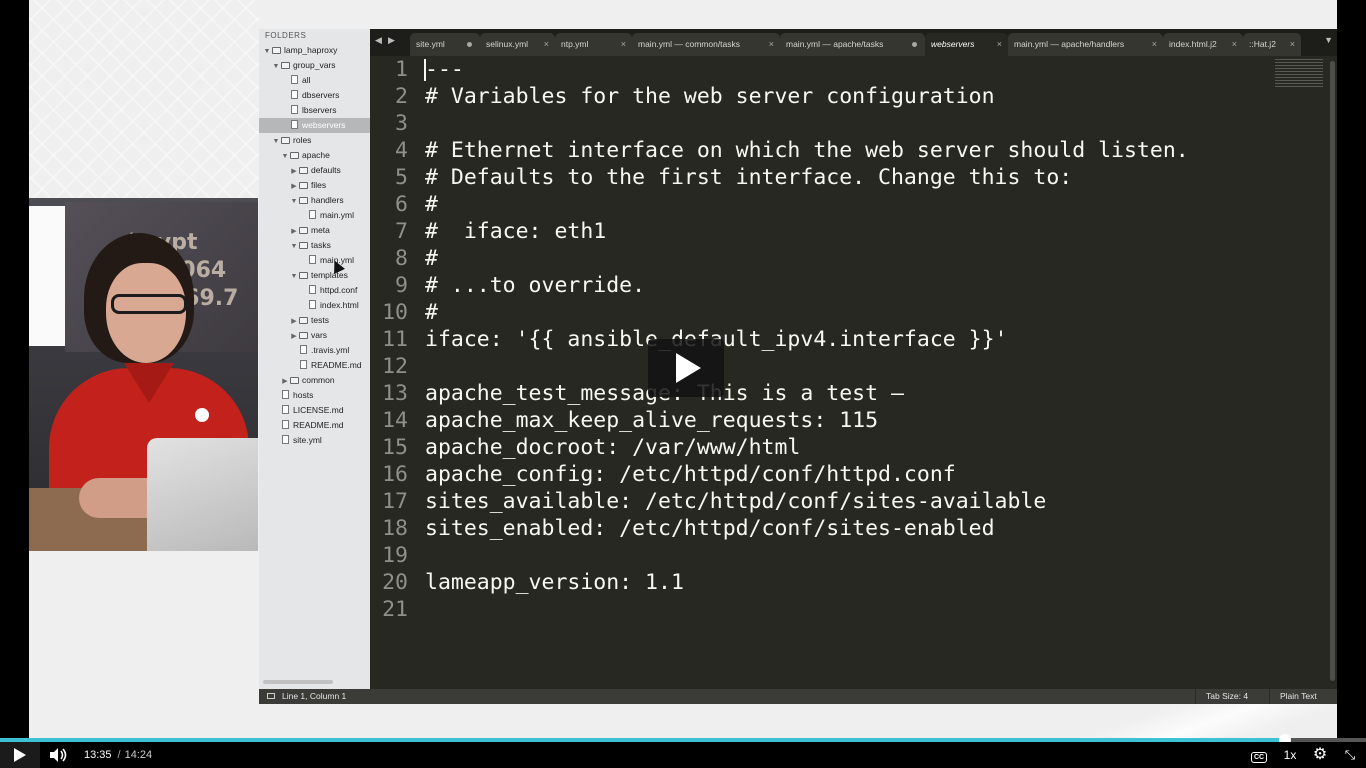  Describe the element at coordinates (395, 339) in the screenshot. I see `line-number: 11` at that location.